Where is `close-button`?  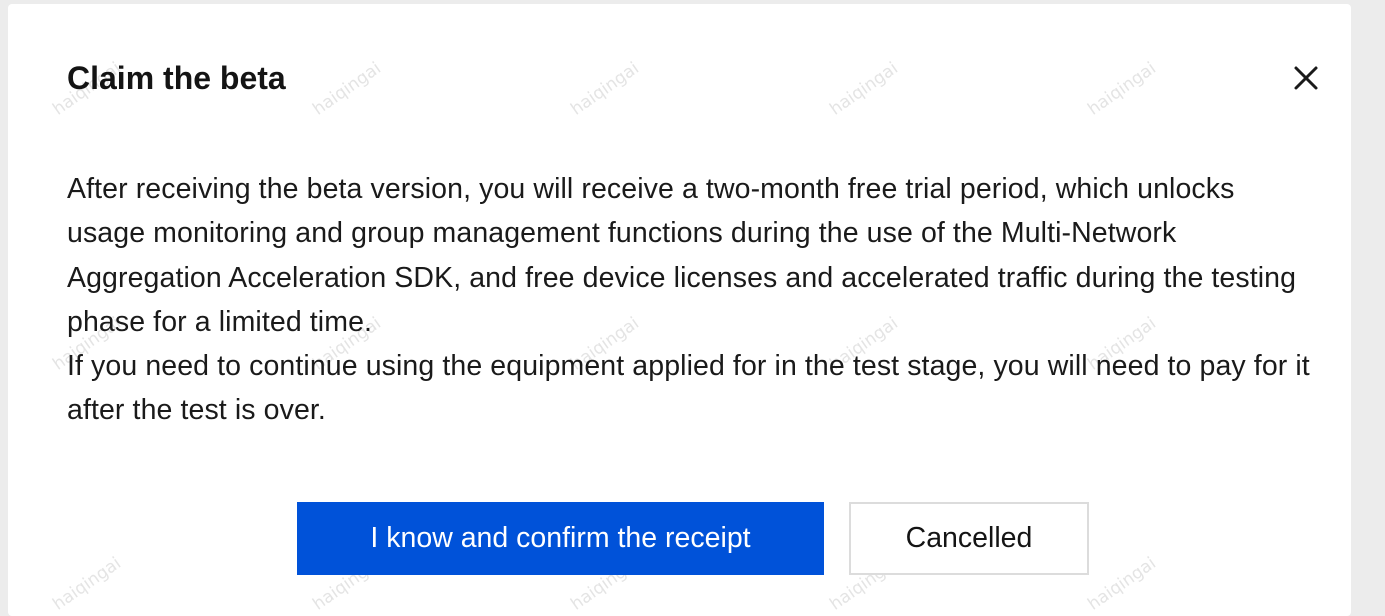 close-button is located at coordinates (1306, 78).